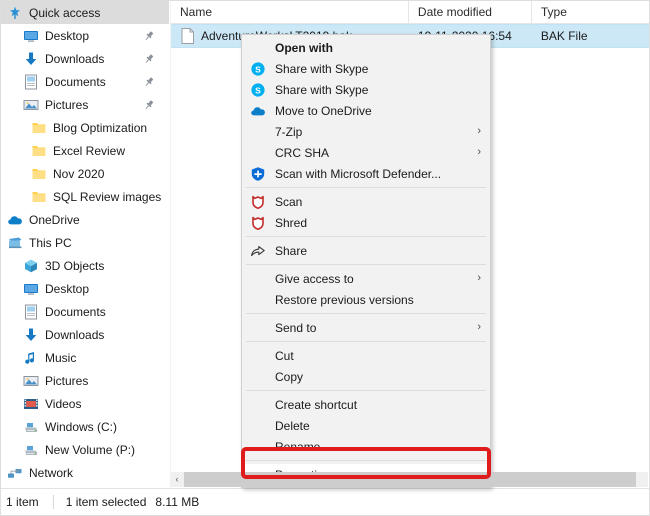 This screenshot has height=516, width=650. Describe the element at coordinates (366, 131) in the screenshot. I see `menu-item-7-zip: 7-Zip ›` at that location.